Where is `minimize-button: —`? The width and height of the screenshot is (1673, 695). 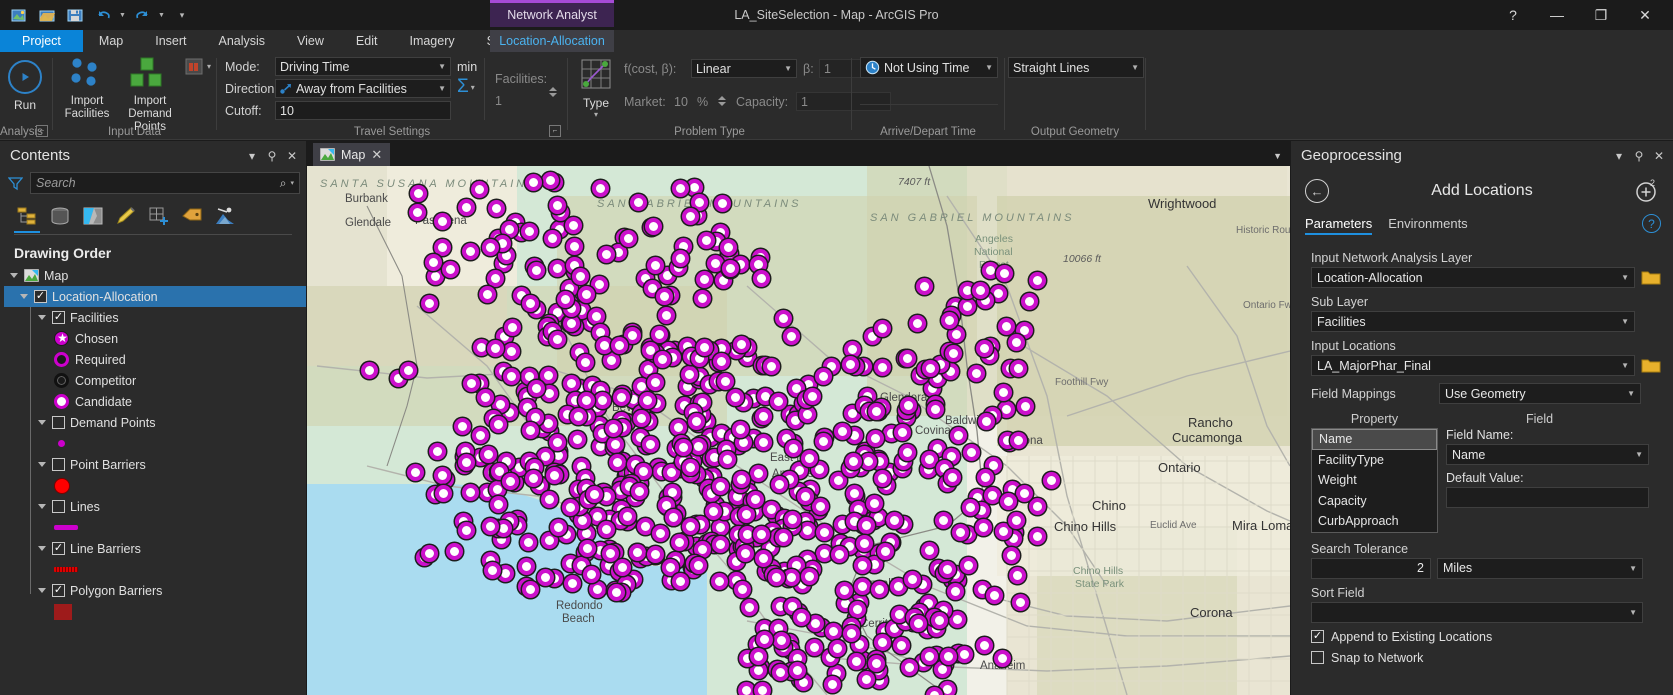 minimize-button: — is located at coordinates (1557, 15).